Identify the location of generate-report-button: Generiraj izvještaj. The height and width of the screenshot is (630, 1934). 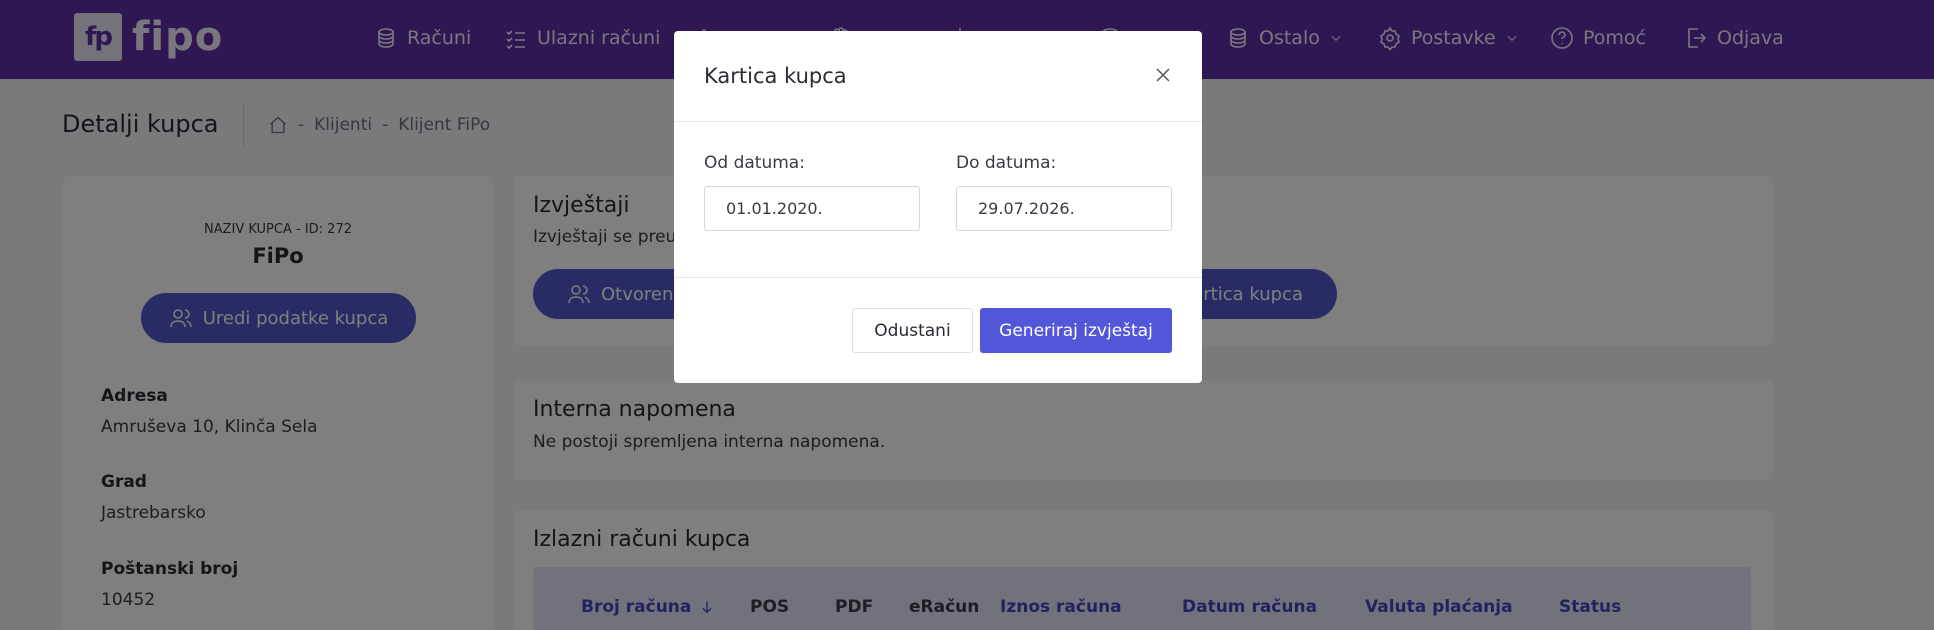
(1076, 330).